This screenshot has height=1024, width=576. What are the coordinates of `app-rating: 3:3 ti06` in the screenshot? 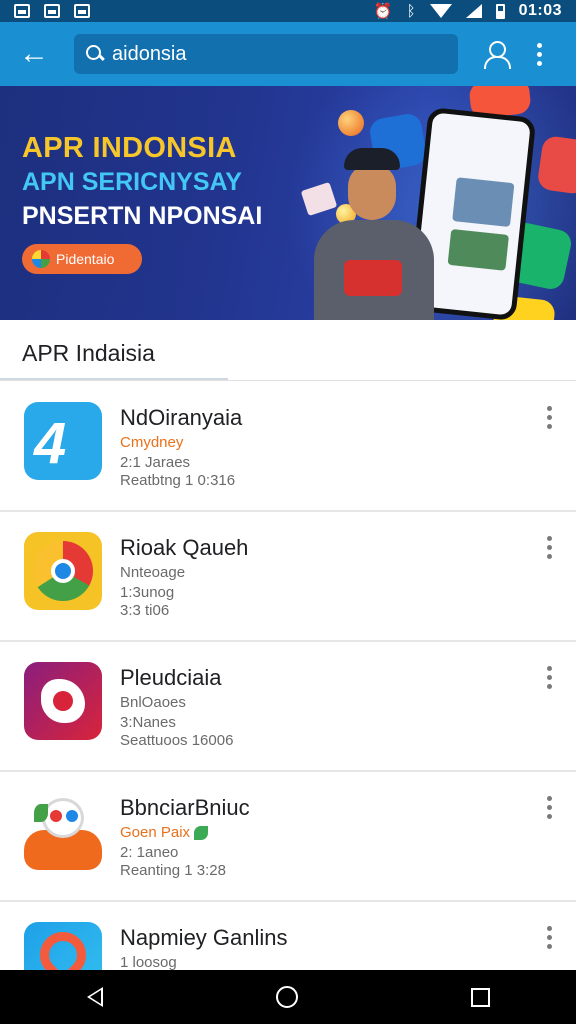 It's located at (145, 610).